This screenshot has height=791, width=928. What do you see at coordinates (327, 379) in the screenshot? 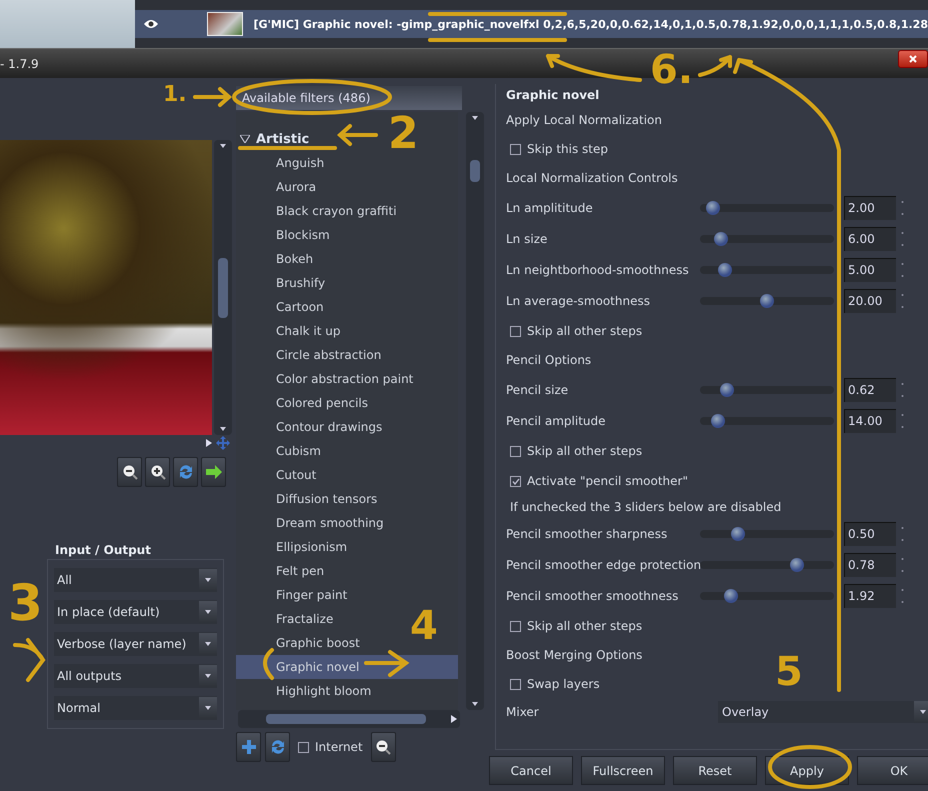
I see `filter-item: Color abstraction paint` at bounding box center [327, 379].